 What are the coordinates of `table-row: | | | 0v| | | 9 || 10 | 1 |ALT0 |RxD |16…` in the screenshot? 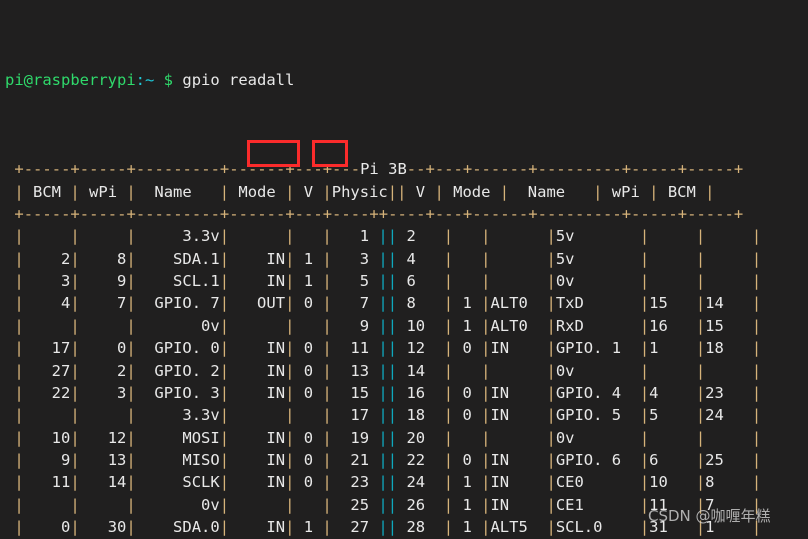 It's located at (388, 325).